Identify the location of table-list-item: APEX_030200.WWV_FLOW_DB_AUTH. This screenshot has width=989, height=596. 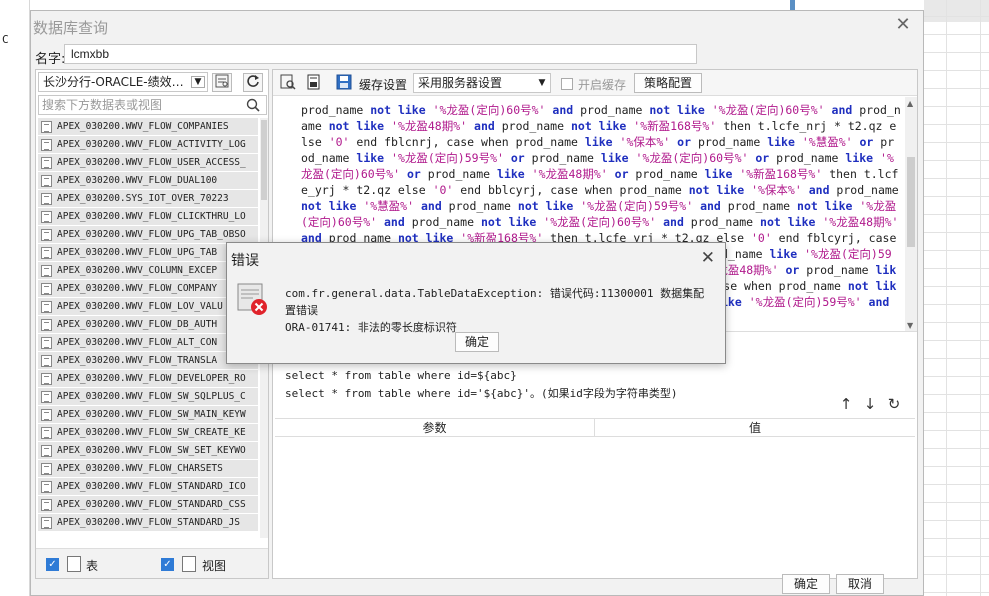
(148, 325).